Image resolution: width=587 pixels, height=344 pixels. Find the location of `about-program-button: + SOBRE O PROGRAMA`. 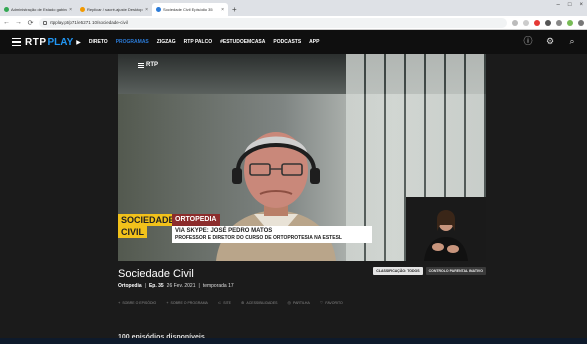

about-program-button: + SOBRE O PROGRAMA is located at coordinates (187, 302).